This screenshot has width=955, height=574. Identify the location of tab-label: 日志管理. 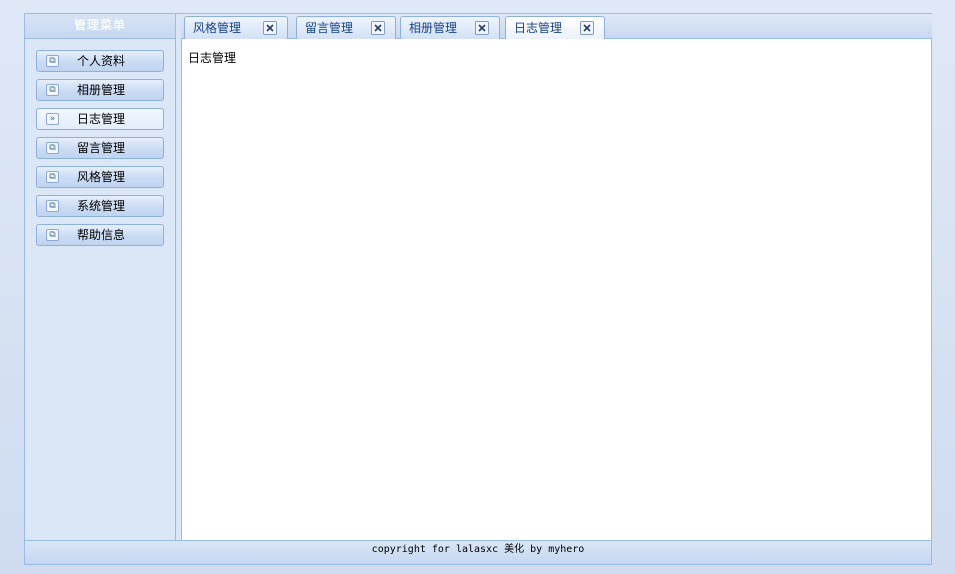
(538, 28).